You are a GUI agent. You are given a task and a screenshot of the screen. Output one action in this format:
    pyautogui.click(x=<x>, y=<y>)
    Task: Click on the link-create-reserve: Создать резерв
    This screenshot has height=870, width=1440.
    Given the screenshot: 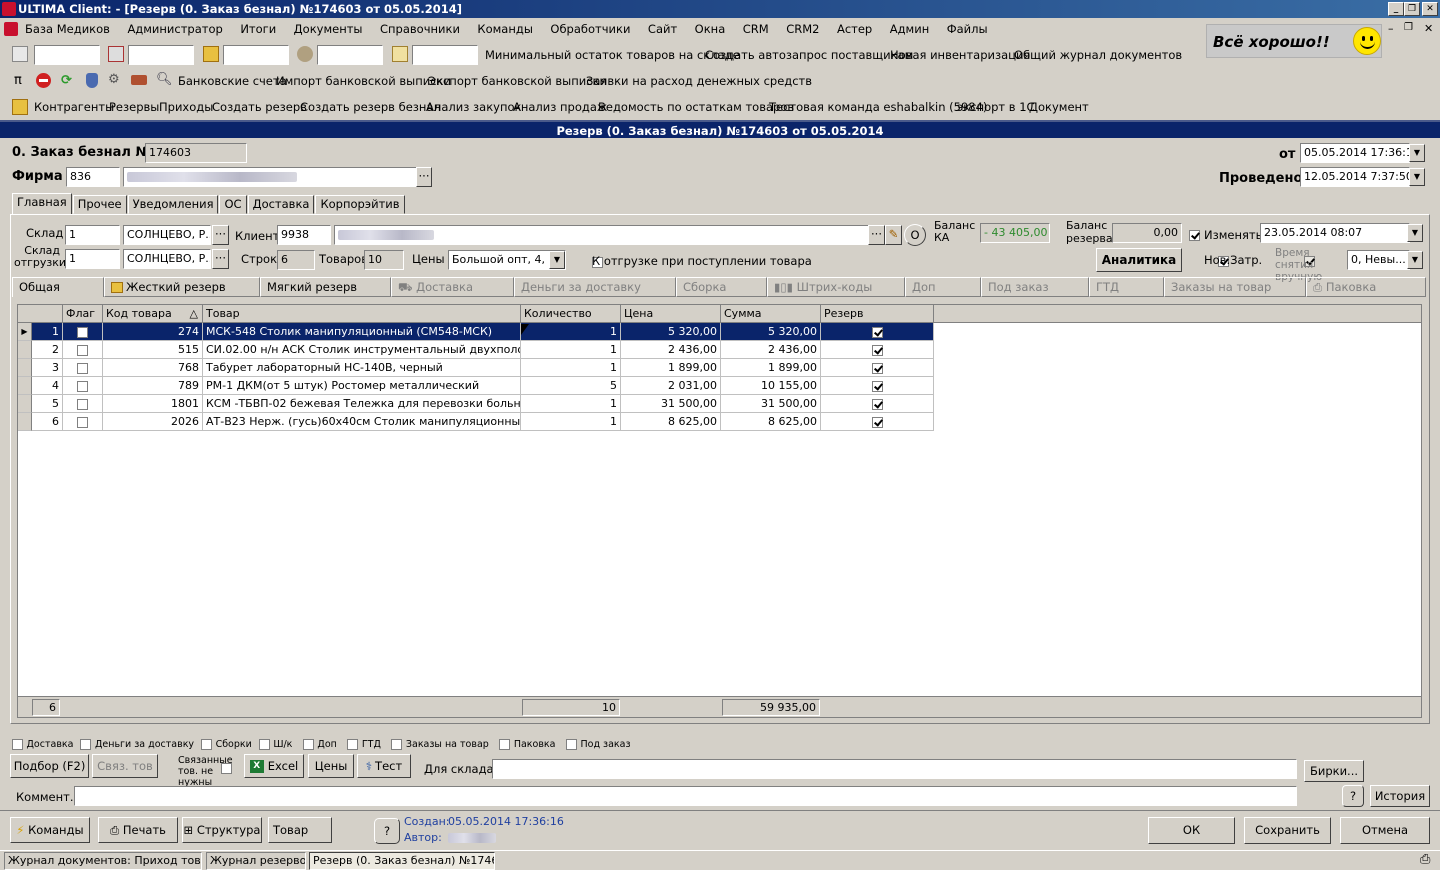 What is the action you would take?
    pyautogui.click(x=259, y=107)
    